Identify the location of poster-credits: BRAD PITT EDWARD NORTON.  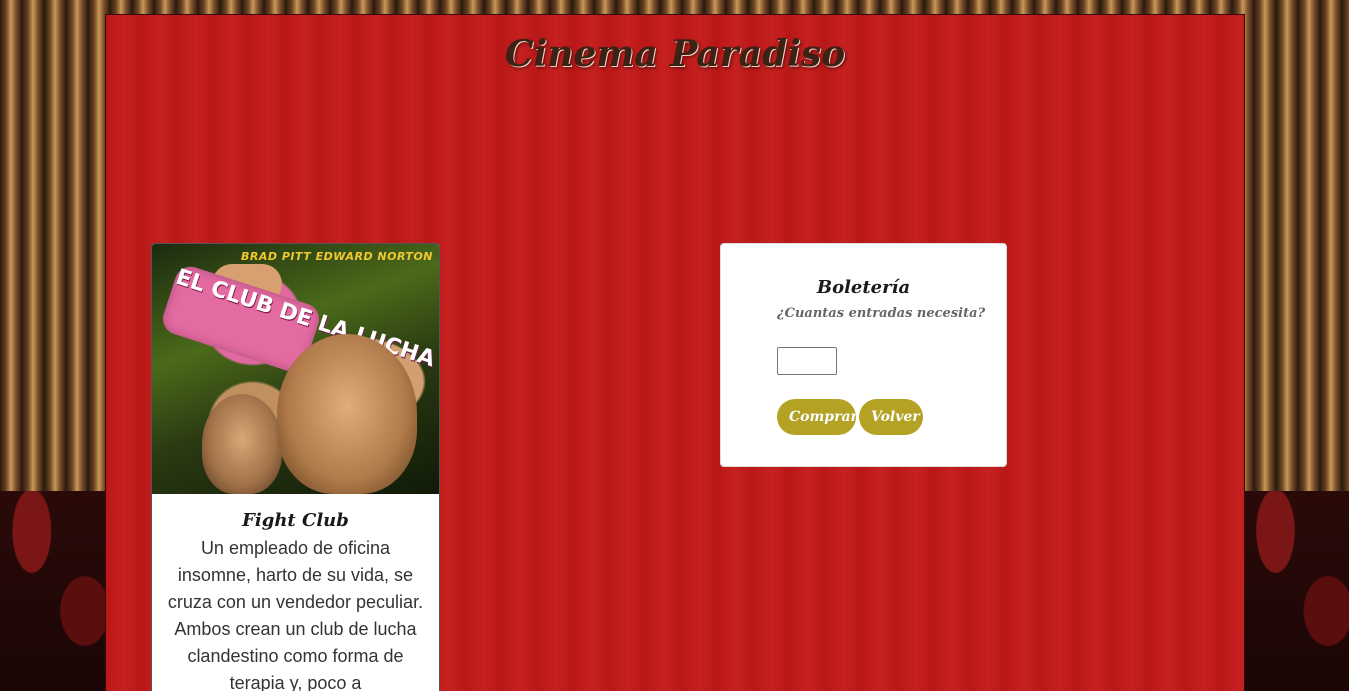
(337, 256).